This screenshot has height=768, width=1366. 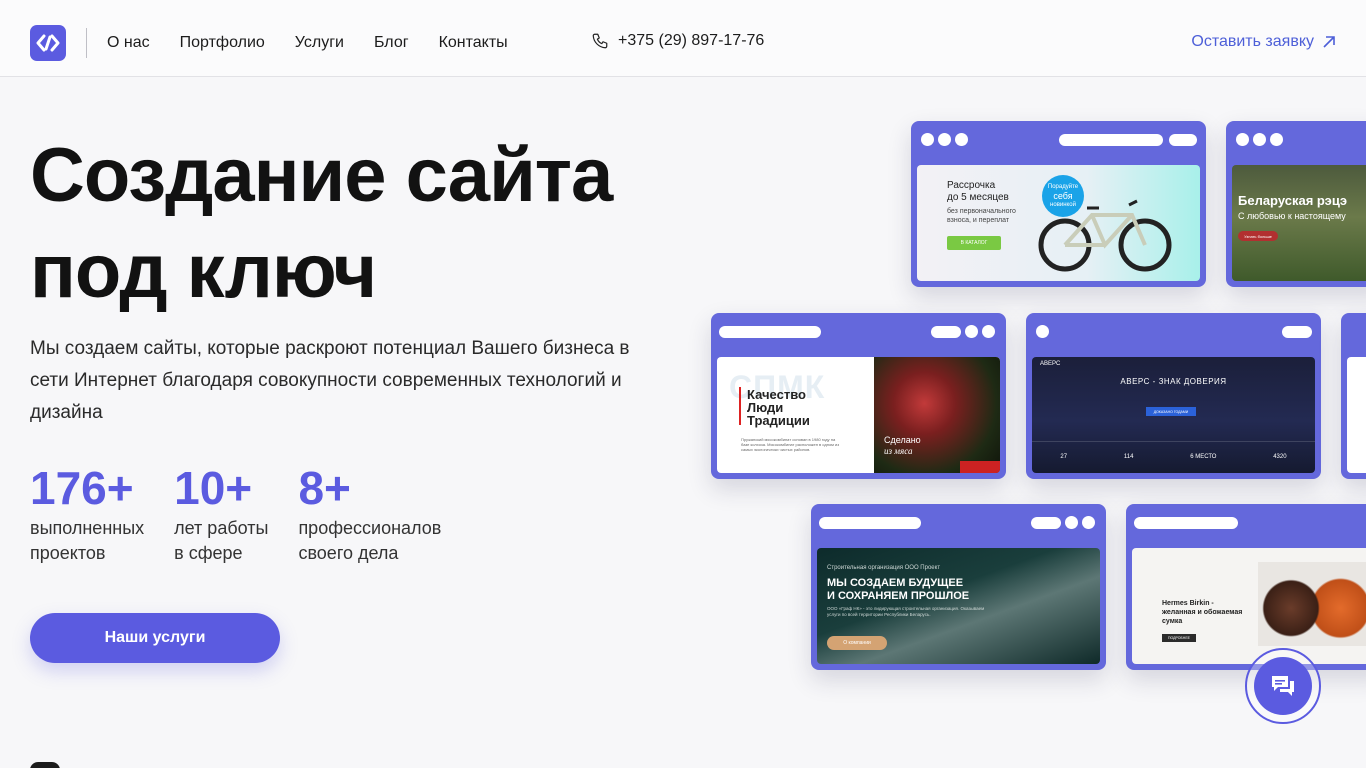 I want to click on request-link: Оставить заявку, so click(x=1263, y=42).